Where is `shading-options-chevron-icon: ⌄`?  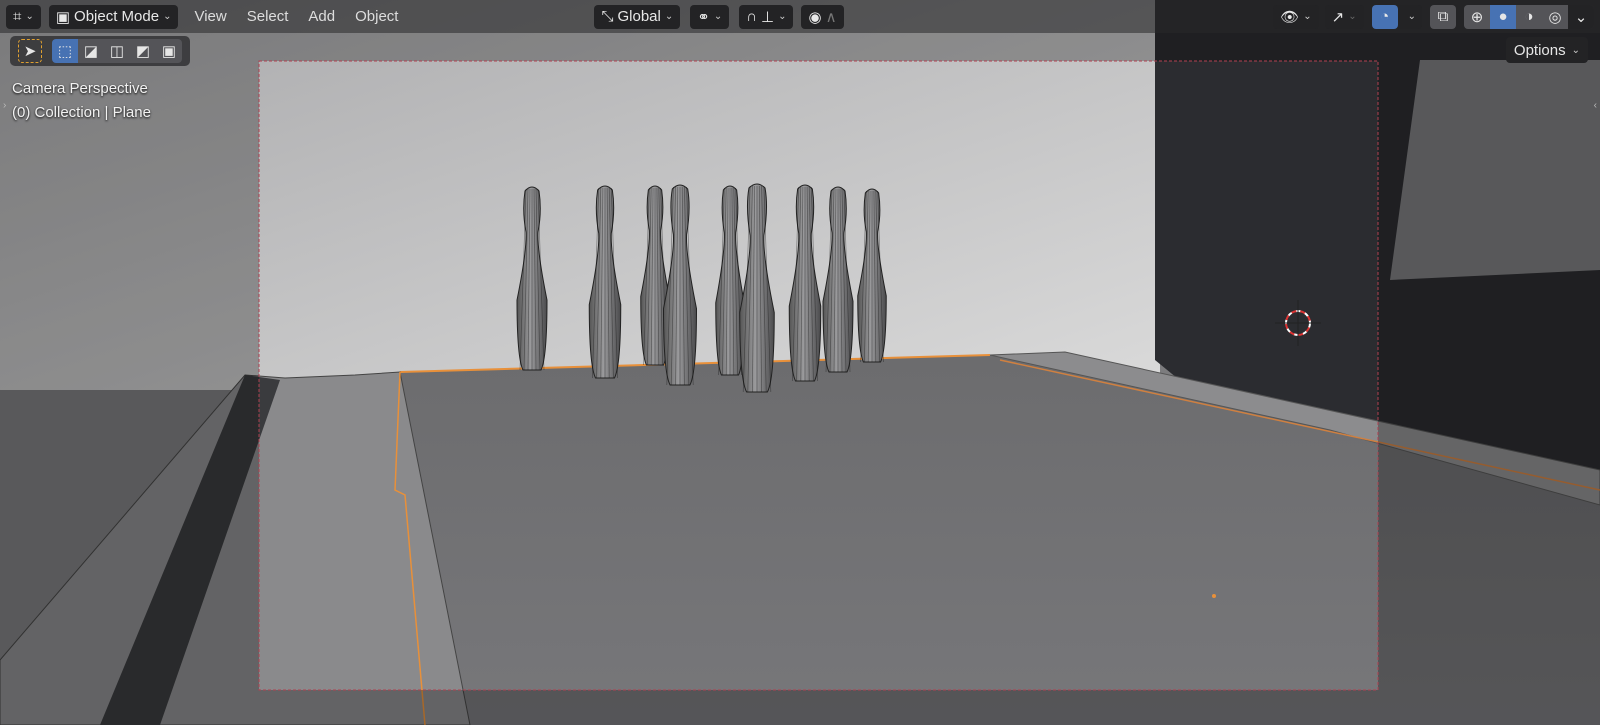 shading-options-chevron-icon: ⌄ is located at coordinates (1581, 16).